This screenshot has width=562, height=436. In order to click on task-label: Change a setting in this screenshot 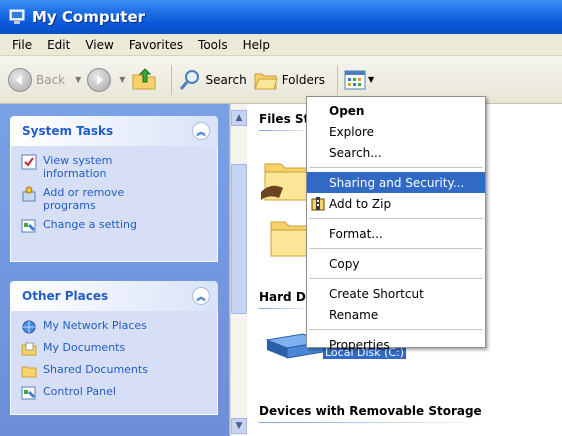, I will do `click(90, 224)`.